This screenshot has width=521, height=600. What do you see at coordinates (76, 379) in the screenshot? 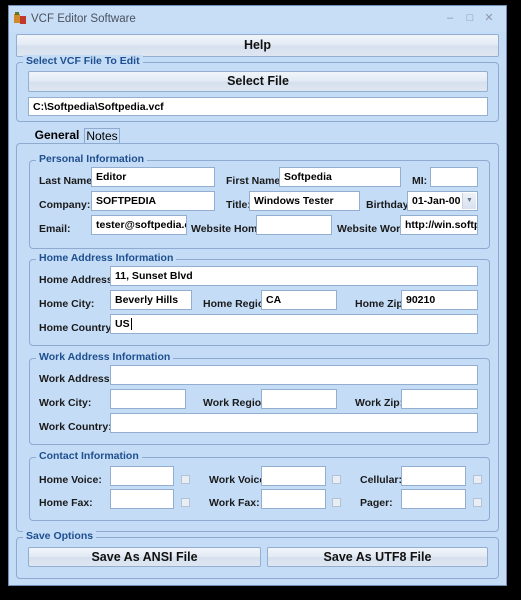
I see `work-address-label: Work Address:` at bounding box center [76, 379].